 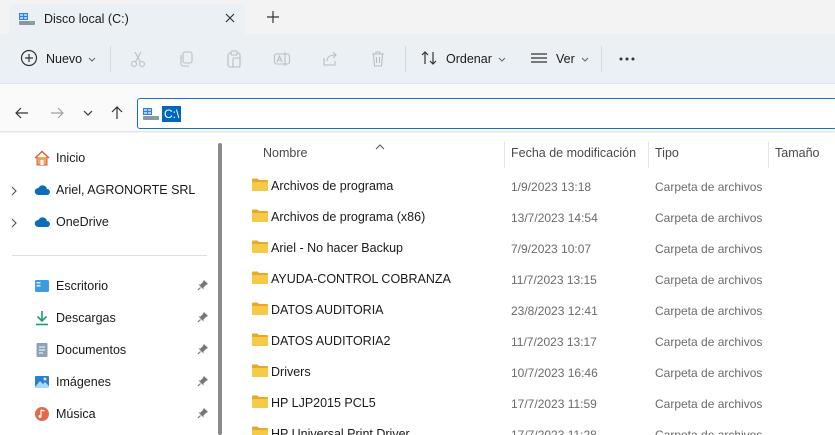 I want to click on file-date: 11/7/2023 13:15, so click(x=554, y=280).